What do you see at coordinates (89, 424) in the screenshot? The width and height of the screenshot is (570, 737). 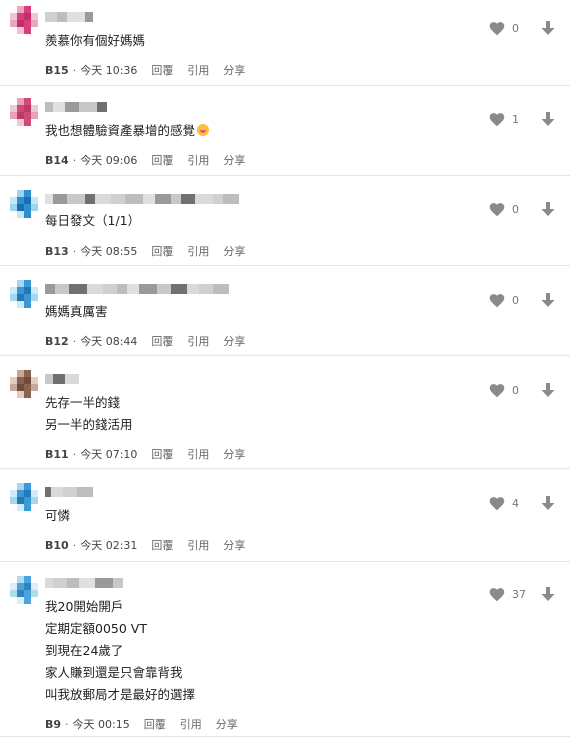 I see `comment-line: 另一半的錢活用` at bounding box center [89, 424].